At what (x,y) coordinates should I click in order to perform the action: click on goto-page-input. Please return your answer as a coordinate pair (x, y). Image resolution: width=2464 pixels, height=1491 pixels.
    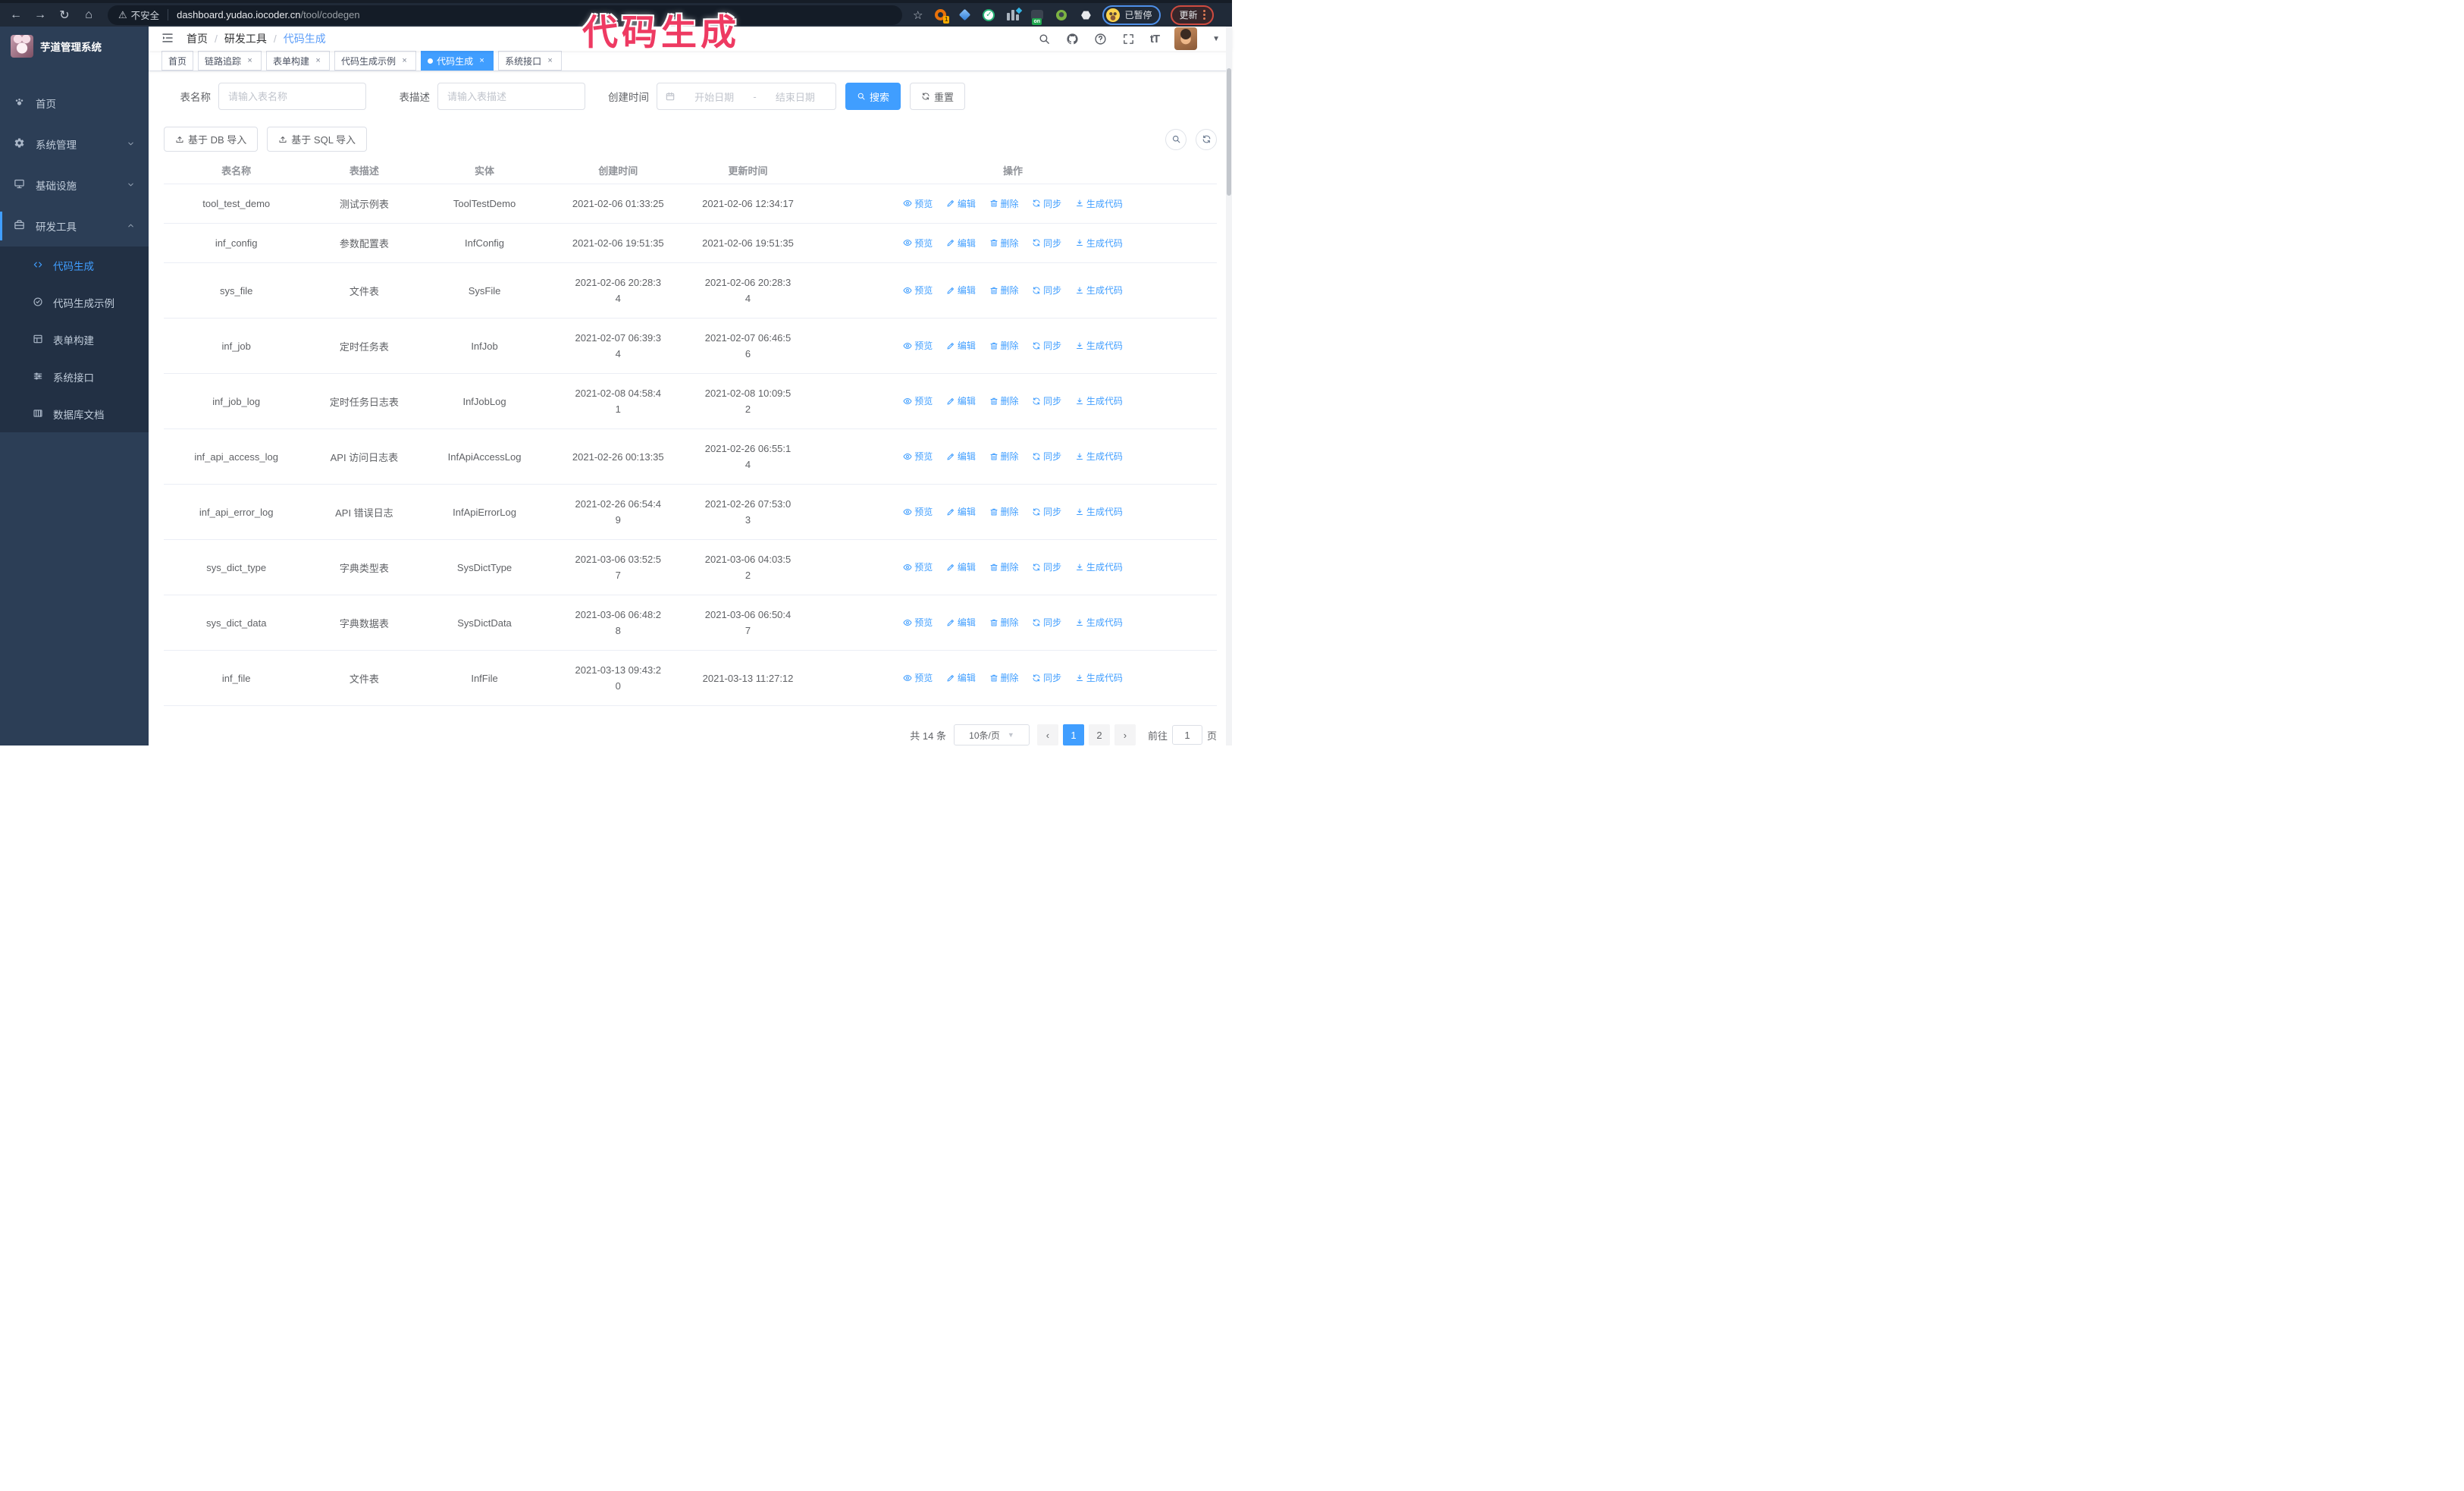
    Looking at the image, I should click on (1186, 735).